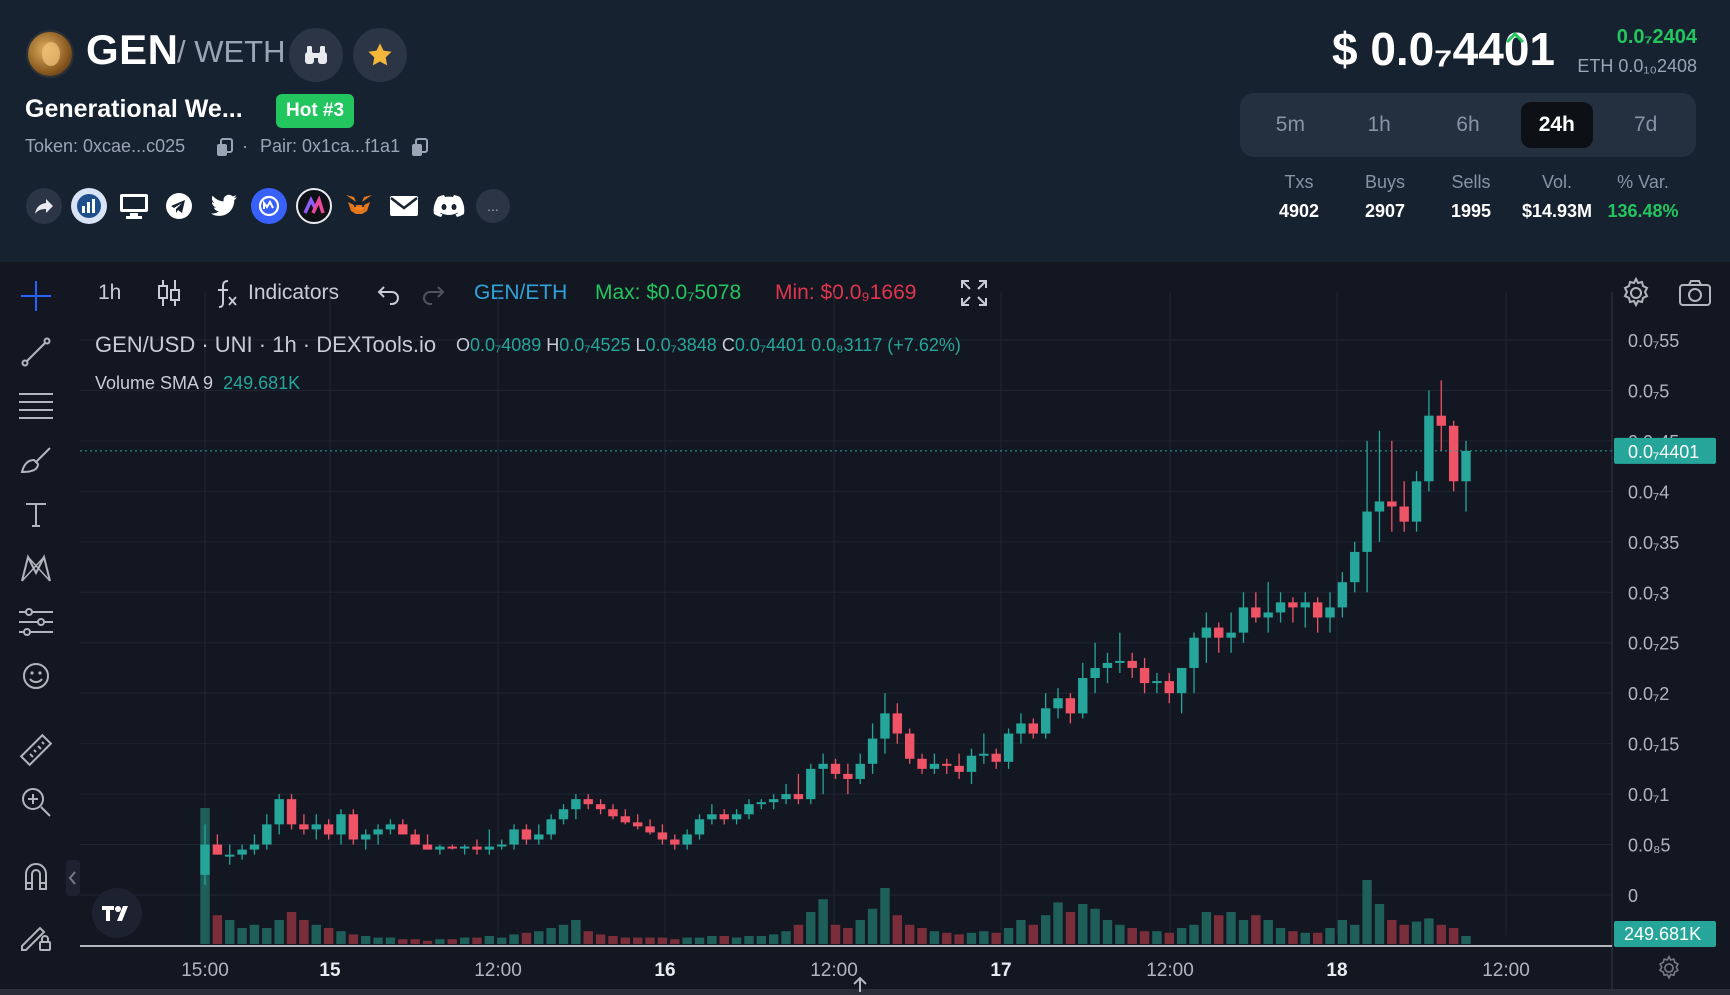  What do you see at coordinates (1653, 341) in the screenshot?
I see `y-axis-tick-label: 0.0₇55` at bounding box center [1653, 341].